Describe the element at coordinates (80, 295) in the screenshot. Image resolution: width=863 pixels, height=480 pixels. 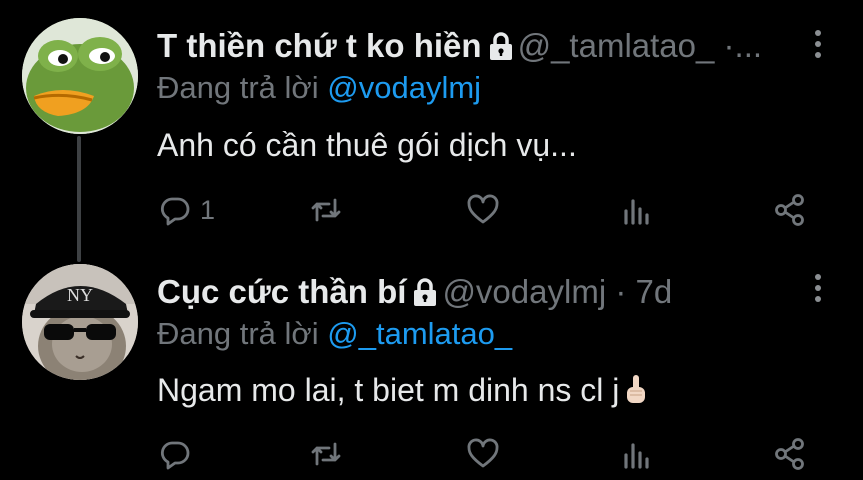
I see `svg-text: NY` at that location.